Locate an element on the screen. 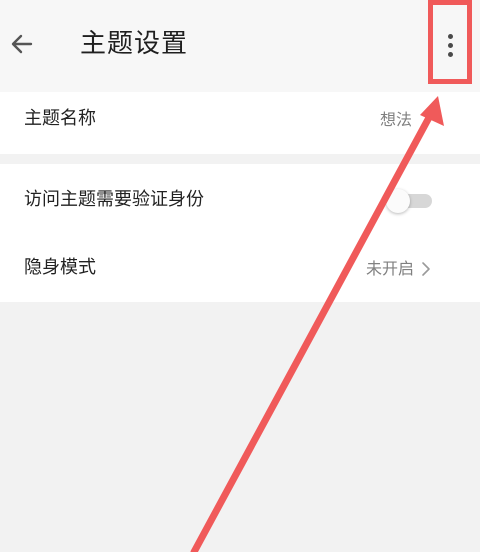 This screenshot has width=480, height=552. arrow-left-icon is located at coordinates (22, 44).